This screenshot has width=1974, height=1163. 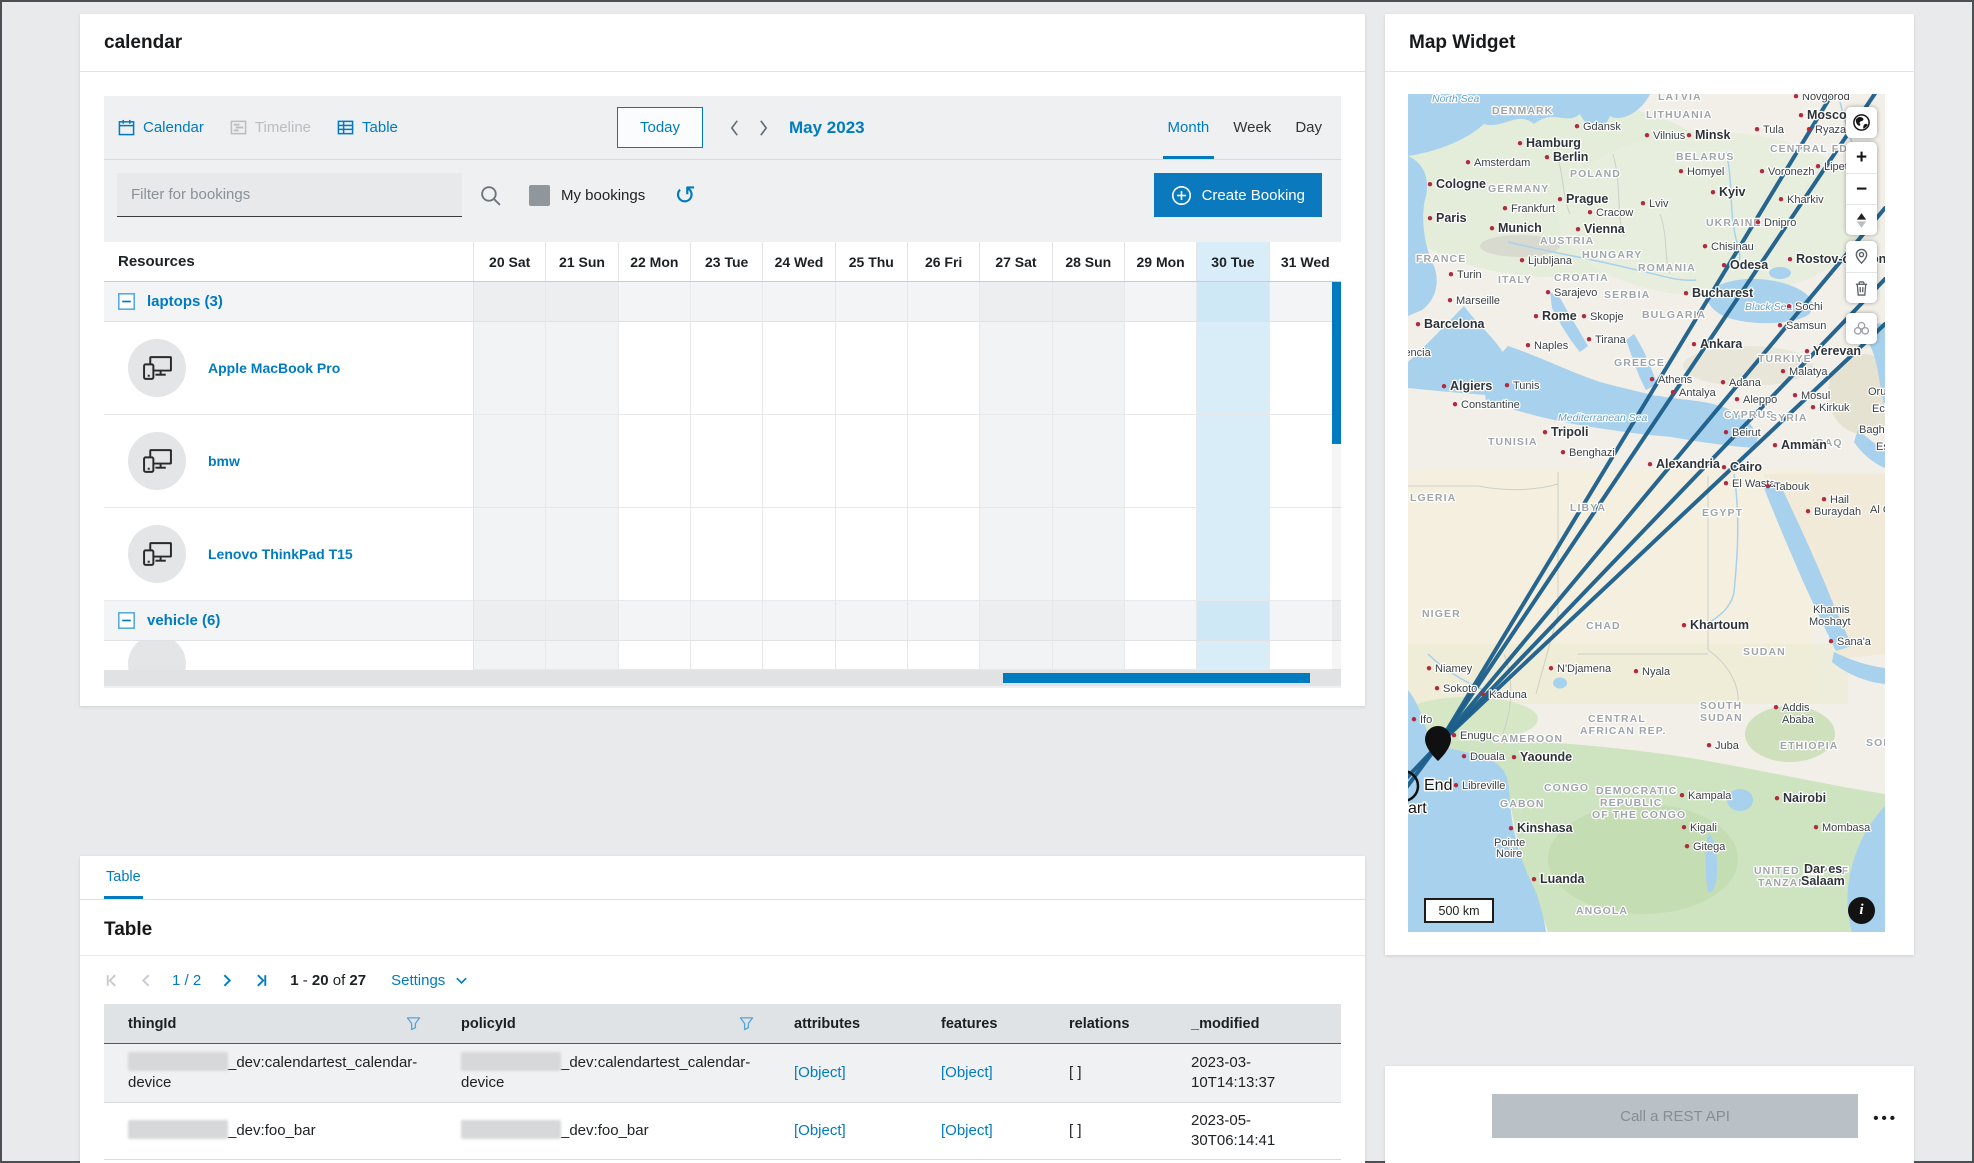 What do you see at coordinates (146, 980) in the screenshot?
I see `previous-page-icon` at bounding box center [146, 980].